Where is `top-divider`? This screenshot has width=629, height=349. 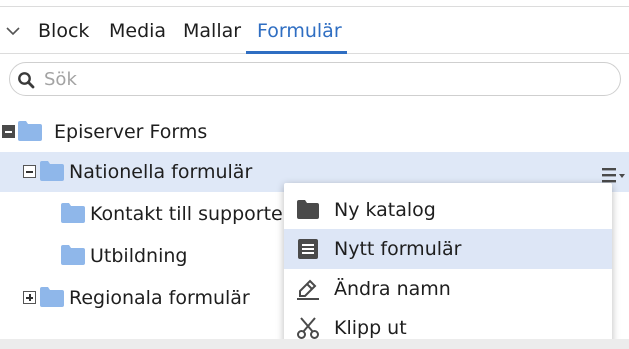
top-divider is located at coordinates (314, 6).